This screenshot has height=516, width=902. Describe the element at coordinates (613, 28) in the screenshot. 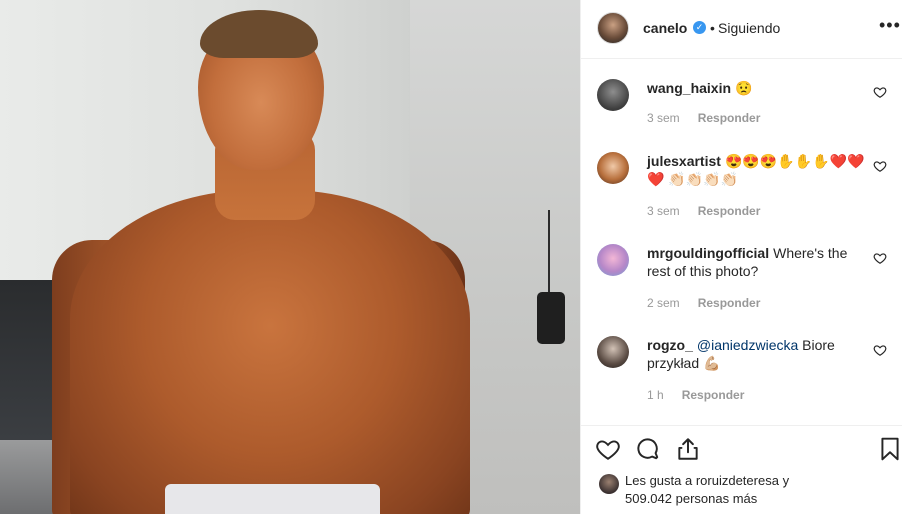

I see `author-avatar` at that location.